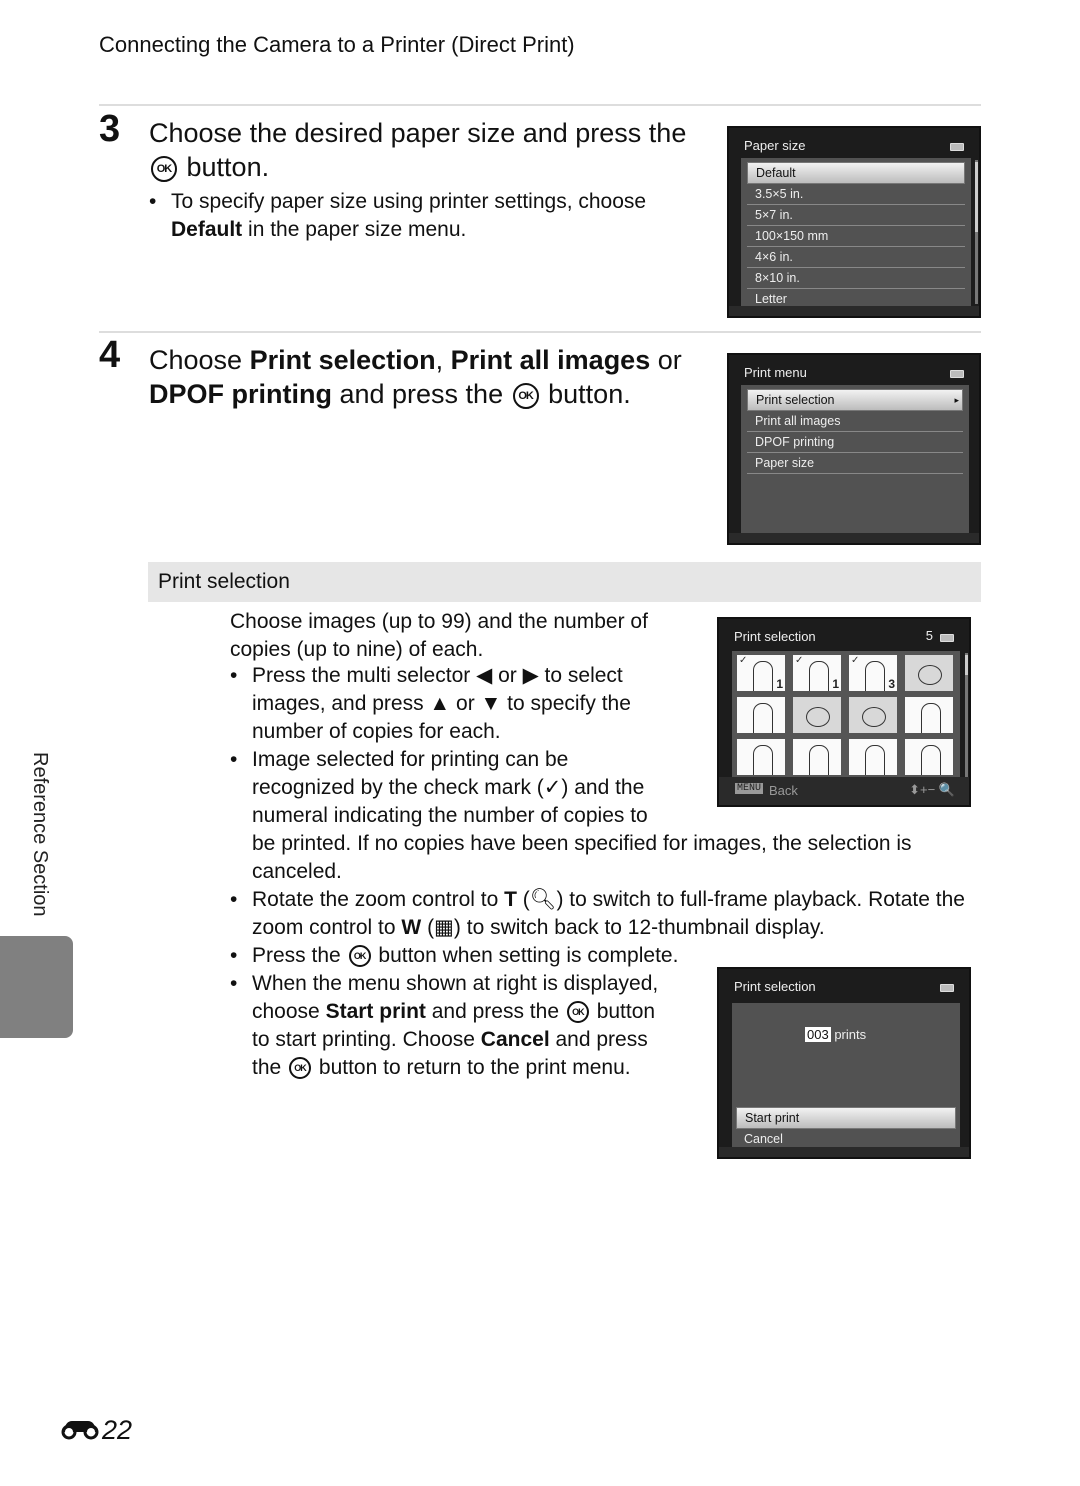 Image resolution: width=1080 pixels, height=1486 pixels. What do you see at coordinates (510, 899) in the screenshot?
I see `zoom-tele-label: T` at bounding box center [510, 899].